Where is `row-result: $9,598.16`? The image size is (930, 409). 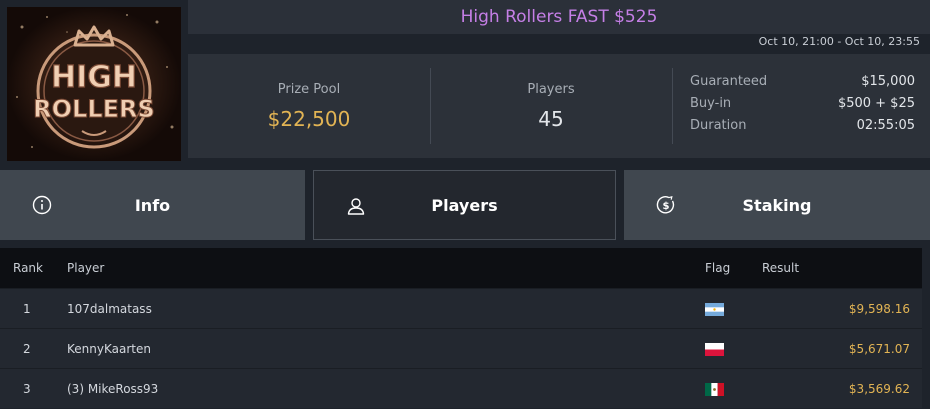
row-result: $9,598.16 is located at coordinates (879, 308).